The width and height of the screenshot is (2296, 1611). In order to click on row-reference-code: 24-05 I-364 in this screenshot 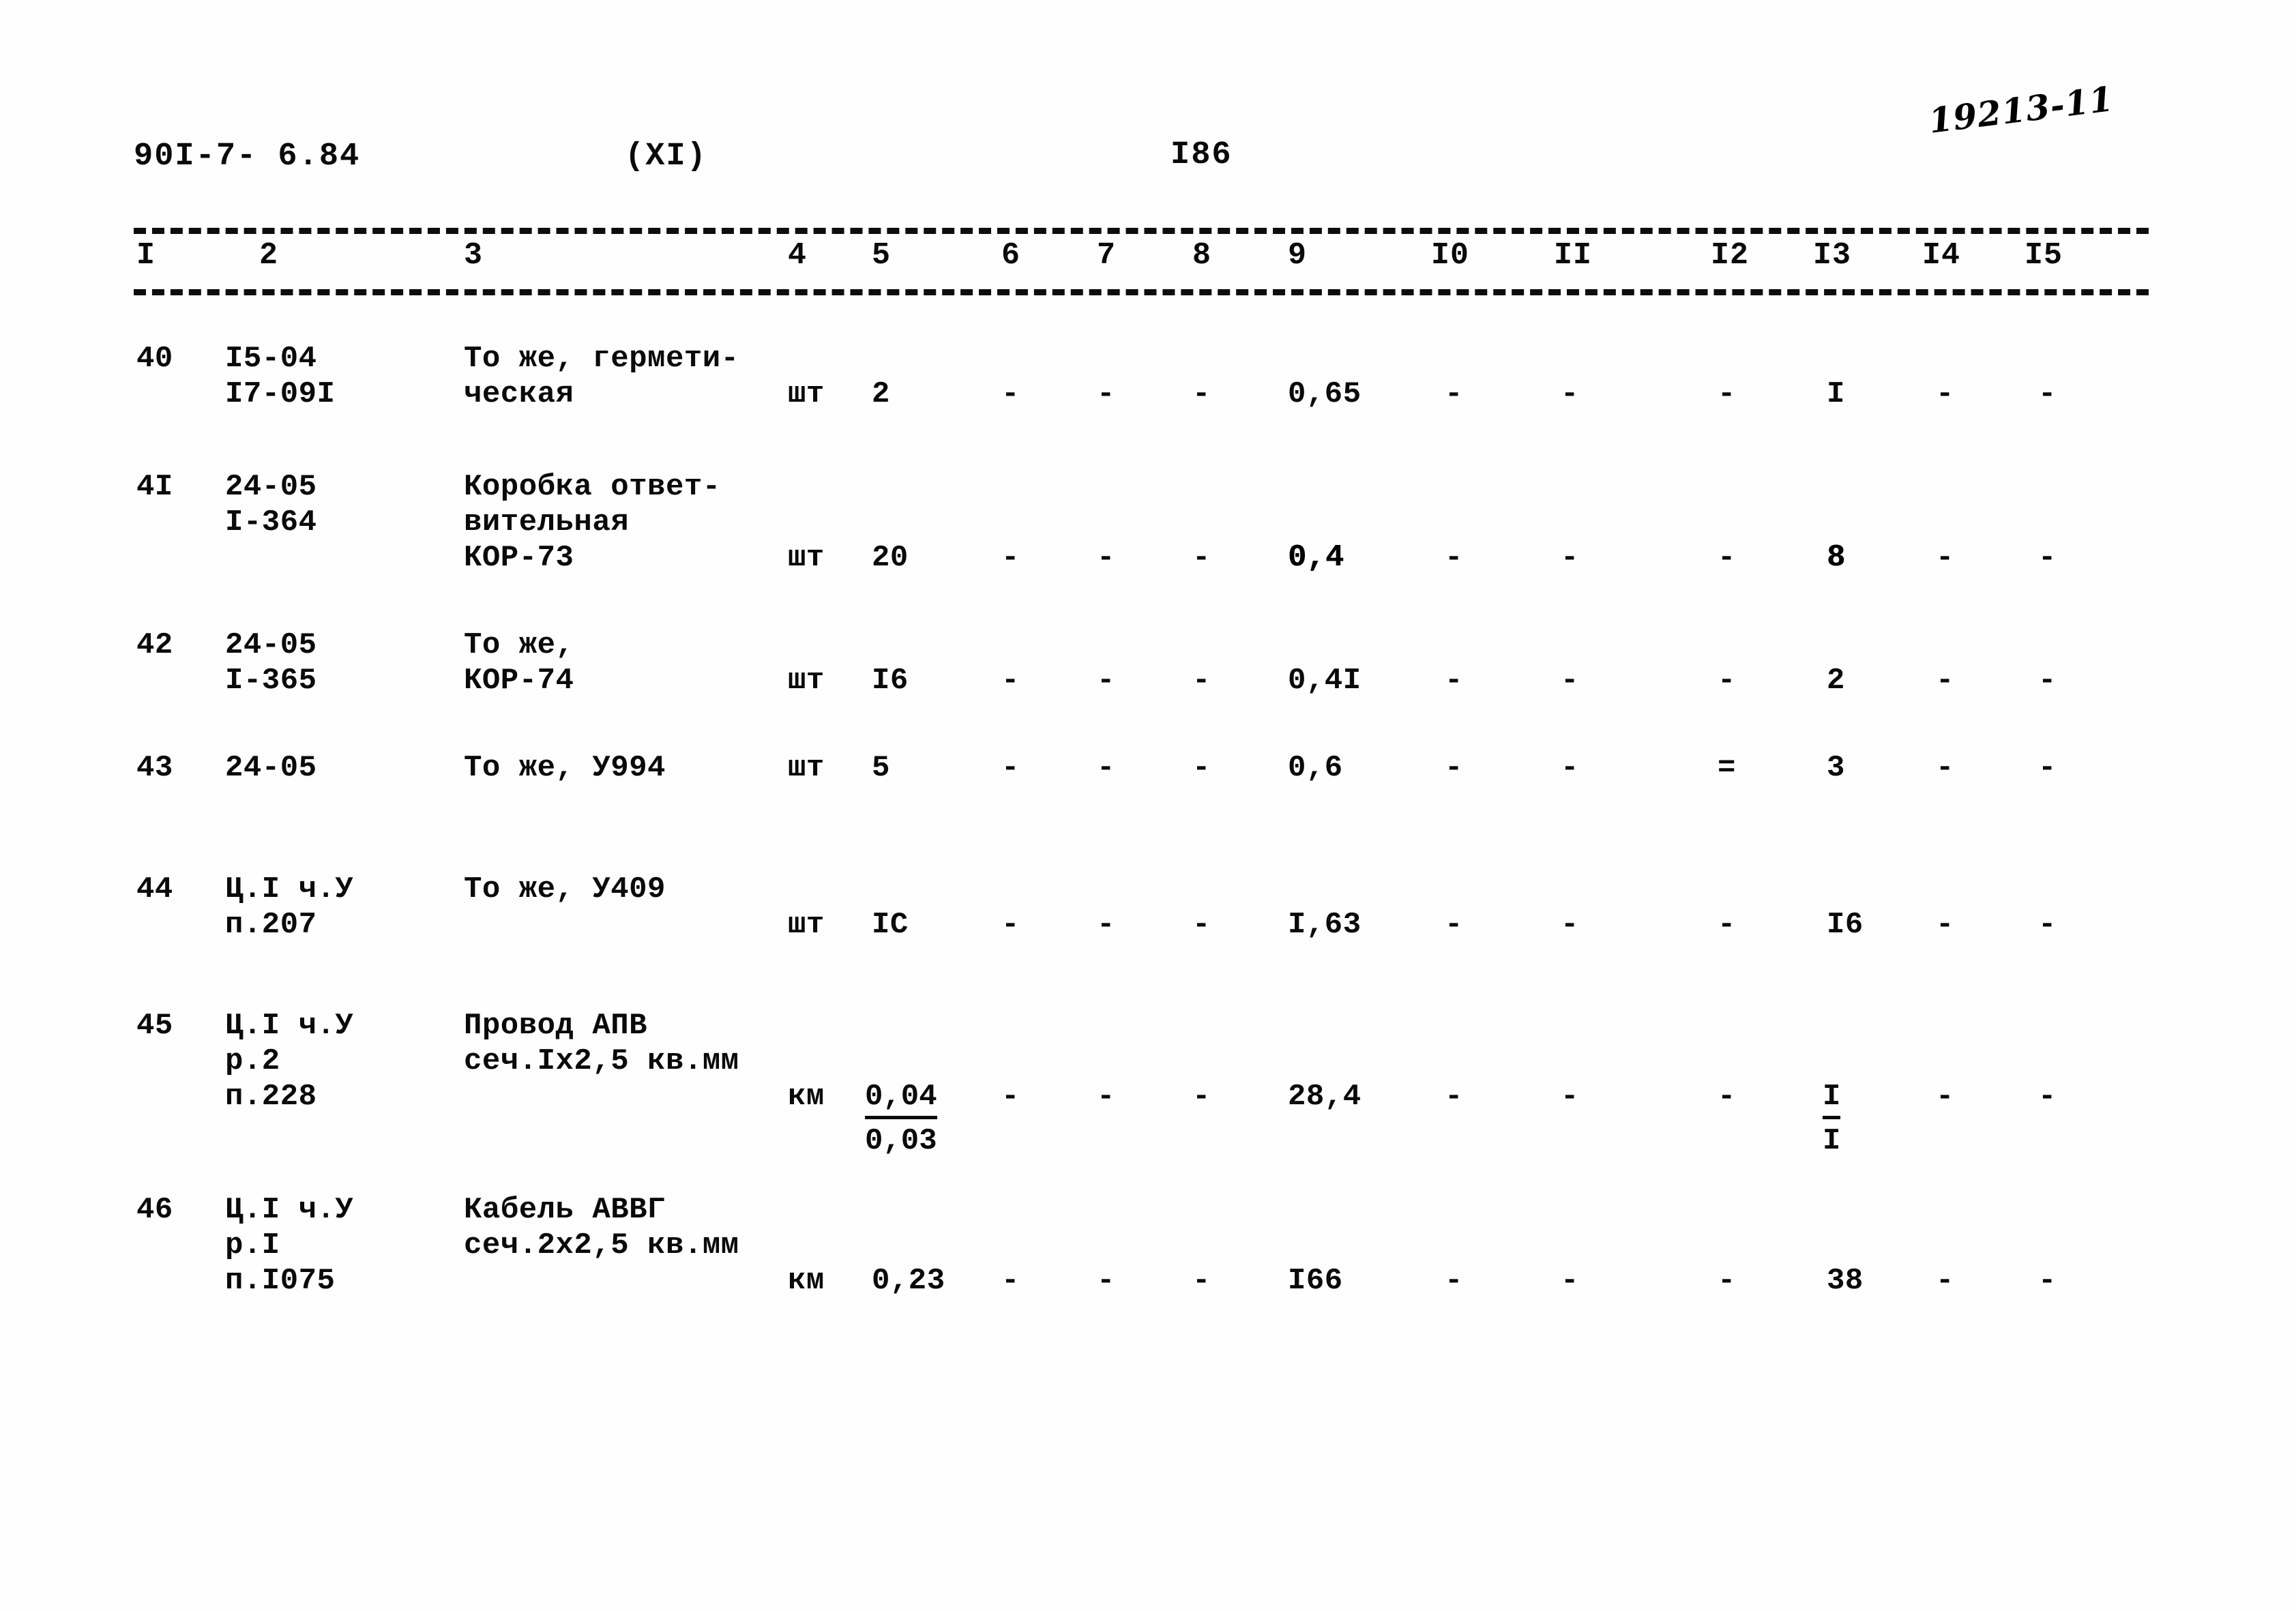, I will do `click(271, 505)`.